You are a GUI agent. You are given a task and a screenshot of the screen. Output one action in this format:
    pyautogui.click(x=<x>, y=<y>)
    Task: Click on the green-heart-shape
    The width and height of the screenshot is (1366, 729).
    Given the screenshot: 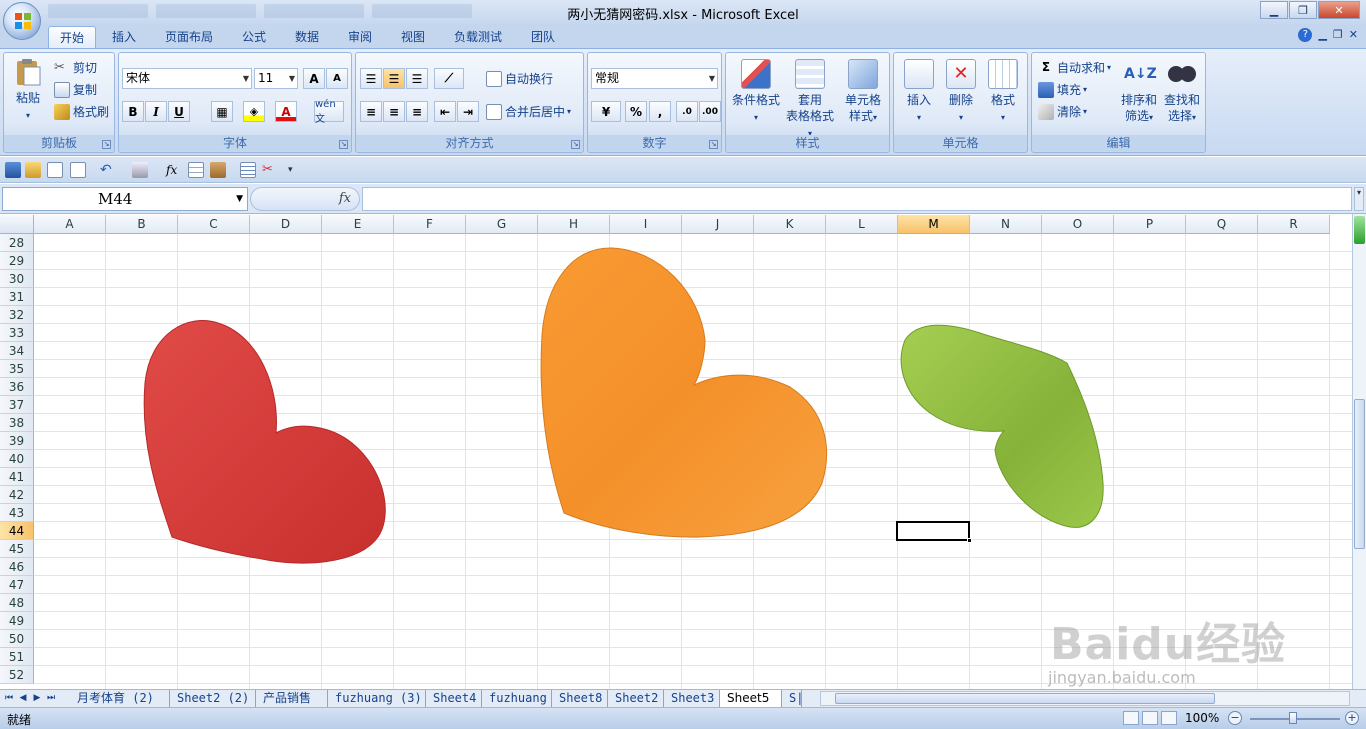 What is the action you would take?
    pyautogui.click(x=1002, y=426)
    